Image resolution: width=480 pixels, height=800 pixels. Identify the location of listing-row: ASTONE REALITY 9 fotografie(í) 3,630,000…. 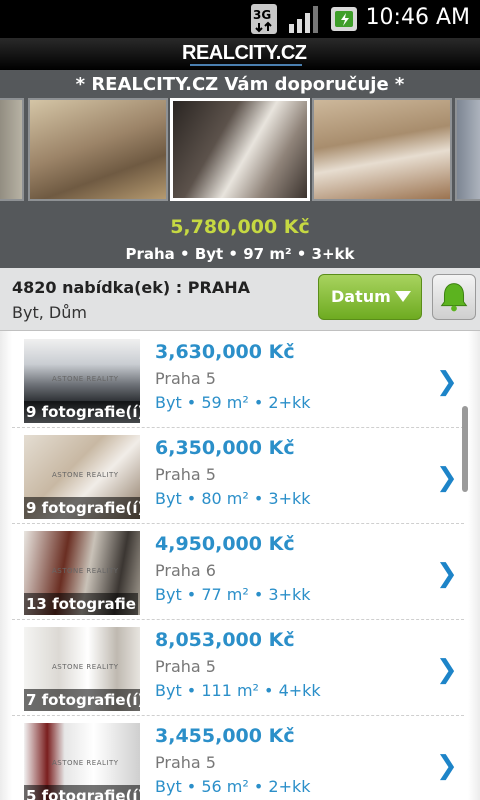
(238, 379).